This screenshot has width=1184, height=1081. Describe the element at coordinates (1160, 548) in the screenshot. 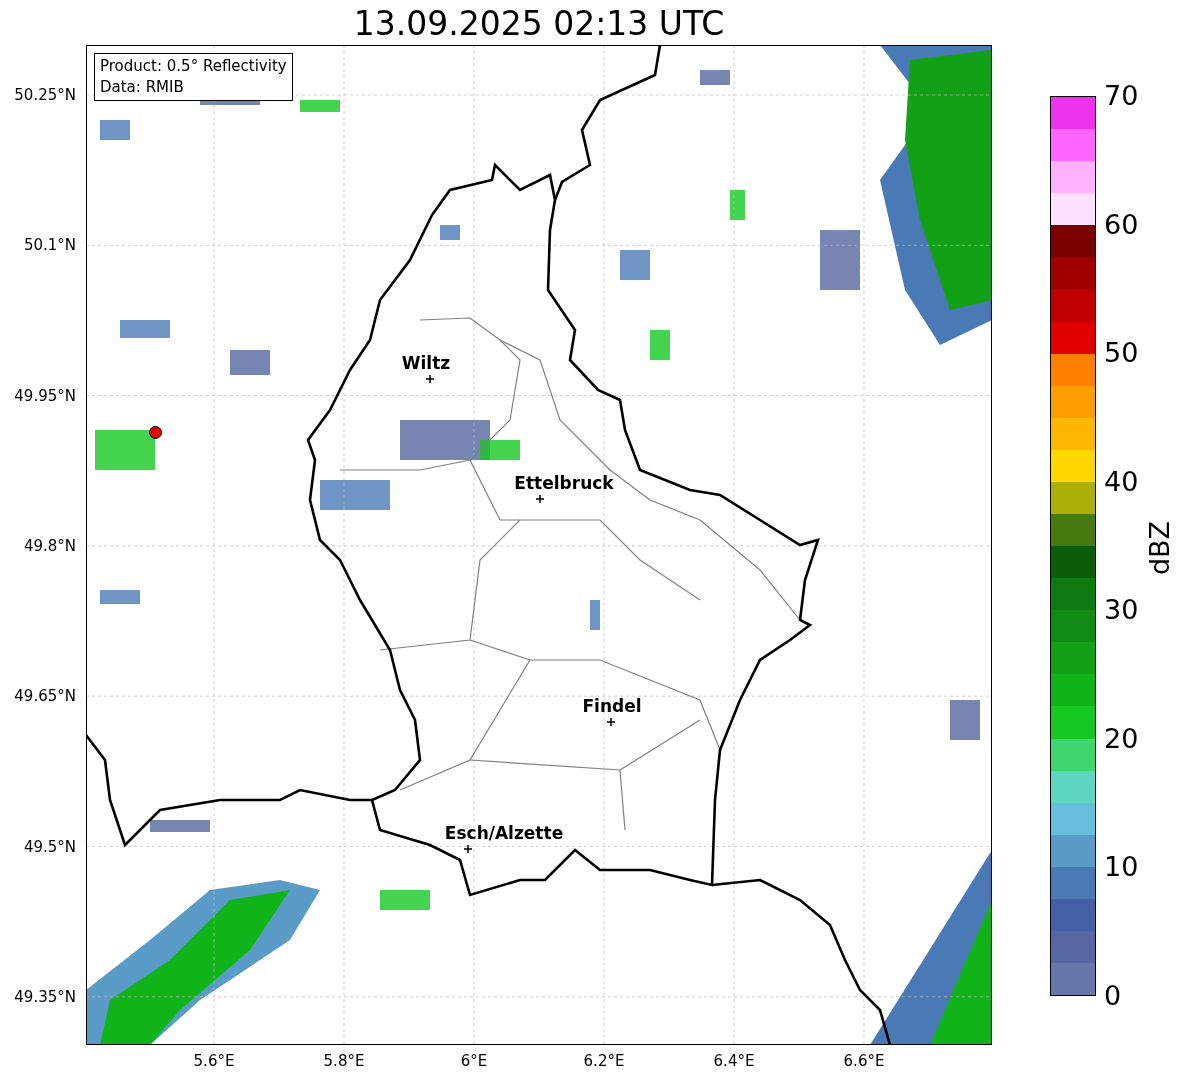

I see `scale-unit-label: dBZ` at that location.